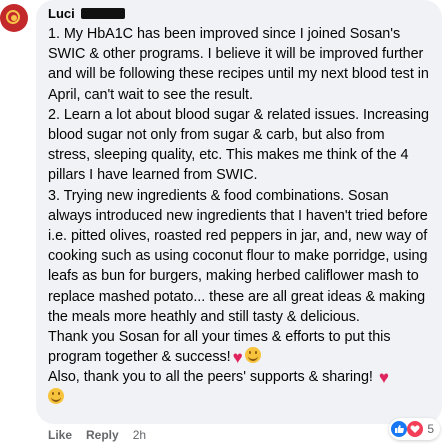 This screenshot has width=444, height=444. Describe the element at coordinates (239, 13) in the screenshot. I see `comment-author-row: Luci` at that location.